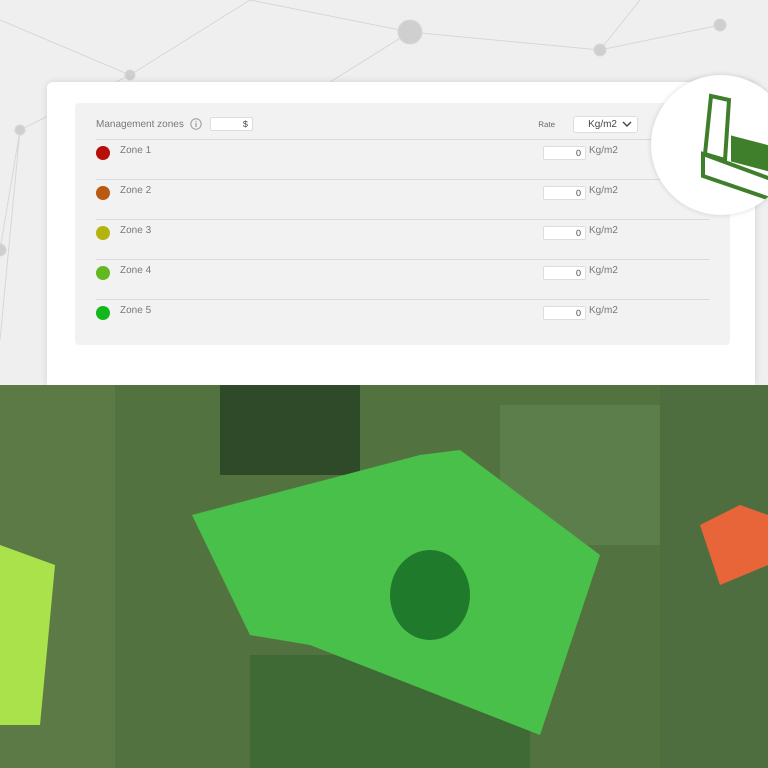 This screenshot has width=768, height=768. Describe the element at coordinates (140, 124) in the screenshot. I see `panel-title: Management zones` at that location.